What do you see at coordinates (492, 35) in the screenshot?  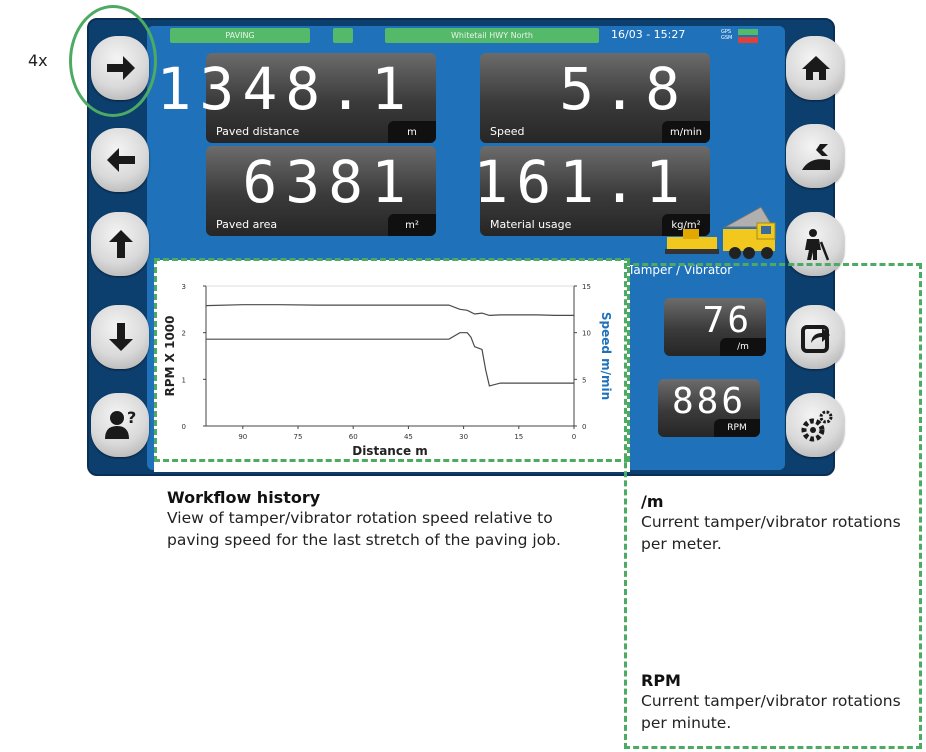 I see `road-name: Whitetail HWY North` at bounding box center [492, 35].